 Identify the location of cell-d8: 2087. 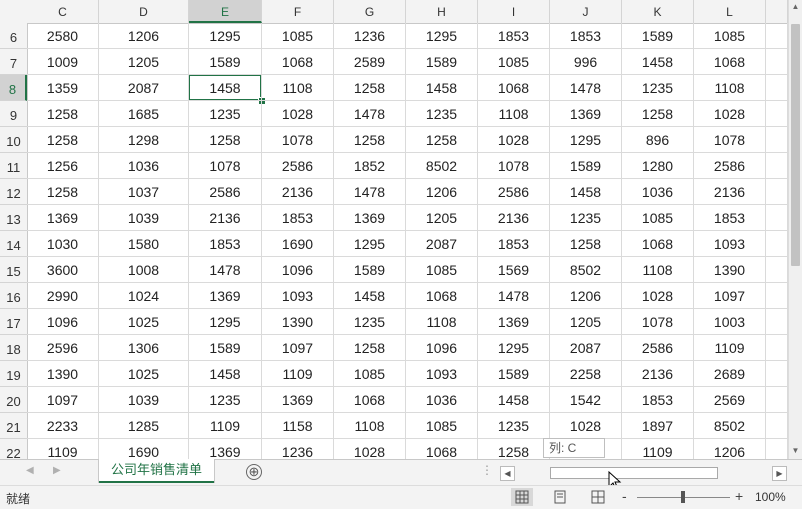
(144, 88).